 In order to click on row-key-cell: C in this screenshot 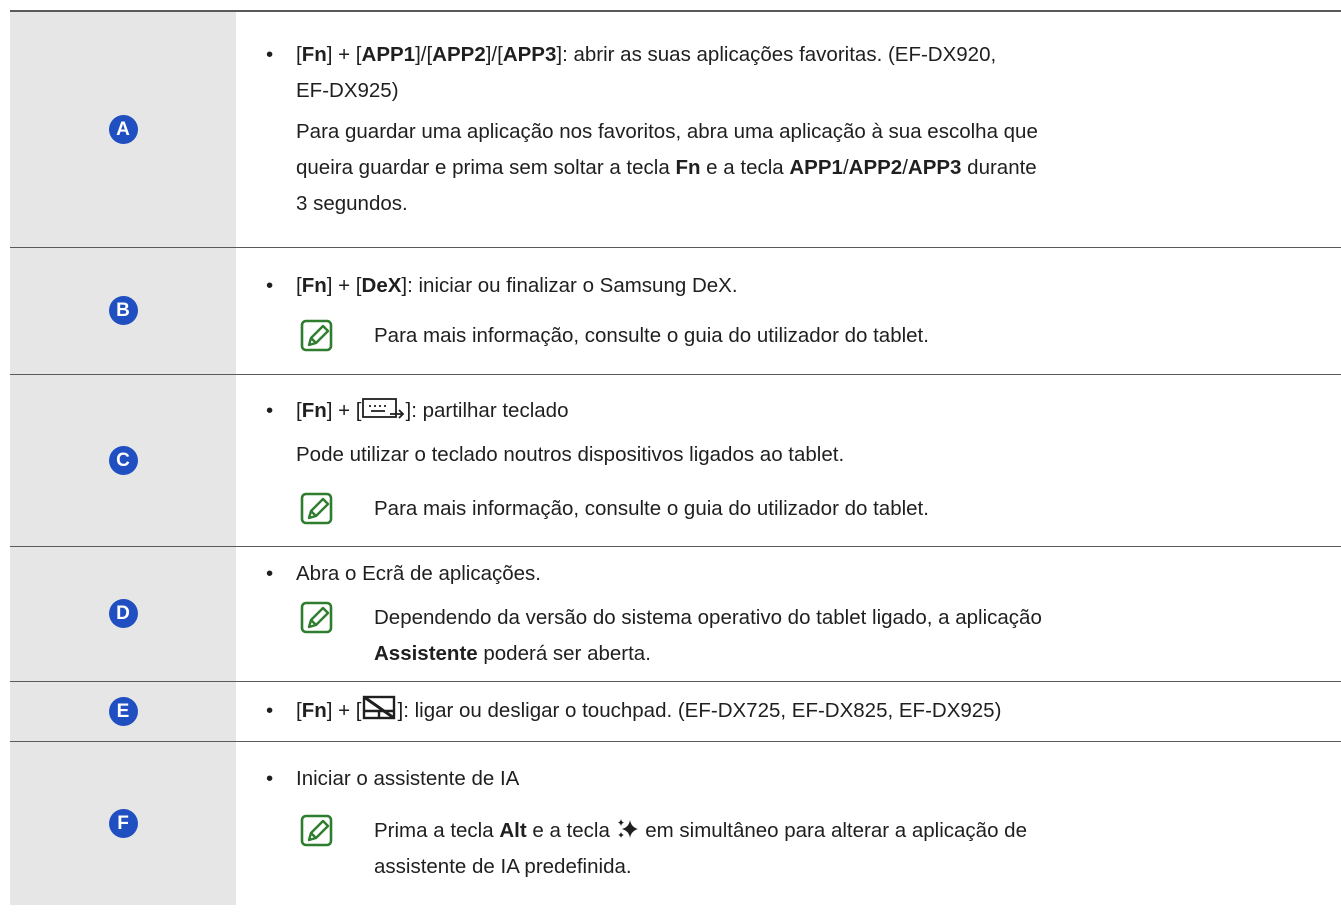, I will do `click(123, 460)`.